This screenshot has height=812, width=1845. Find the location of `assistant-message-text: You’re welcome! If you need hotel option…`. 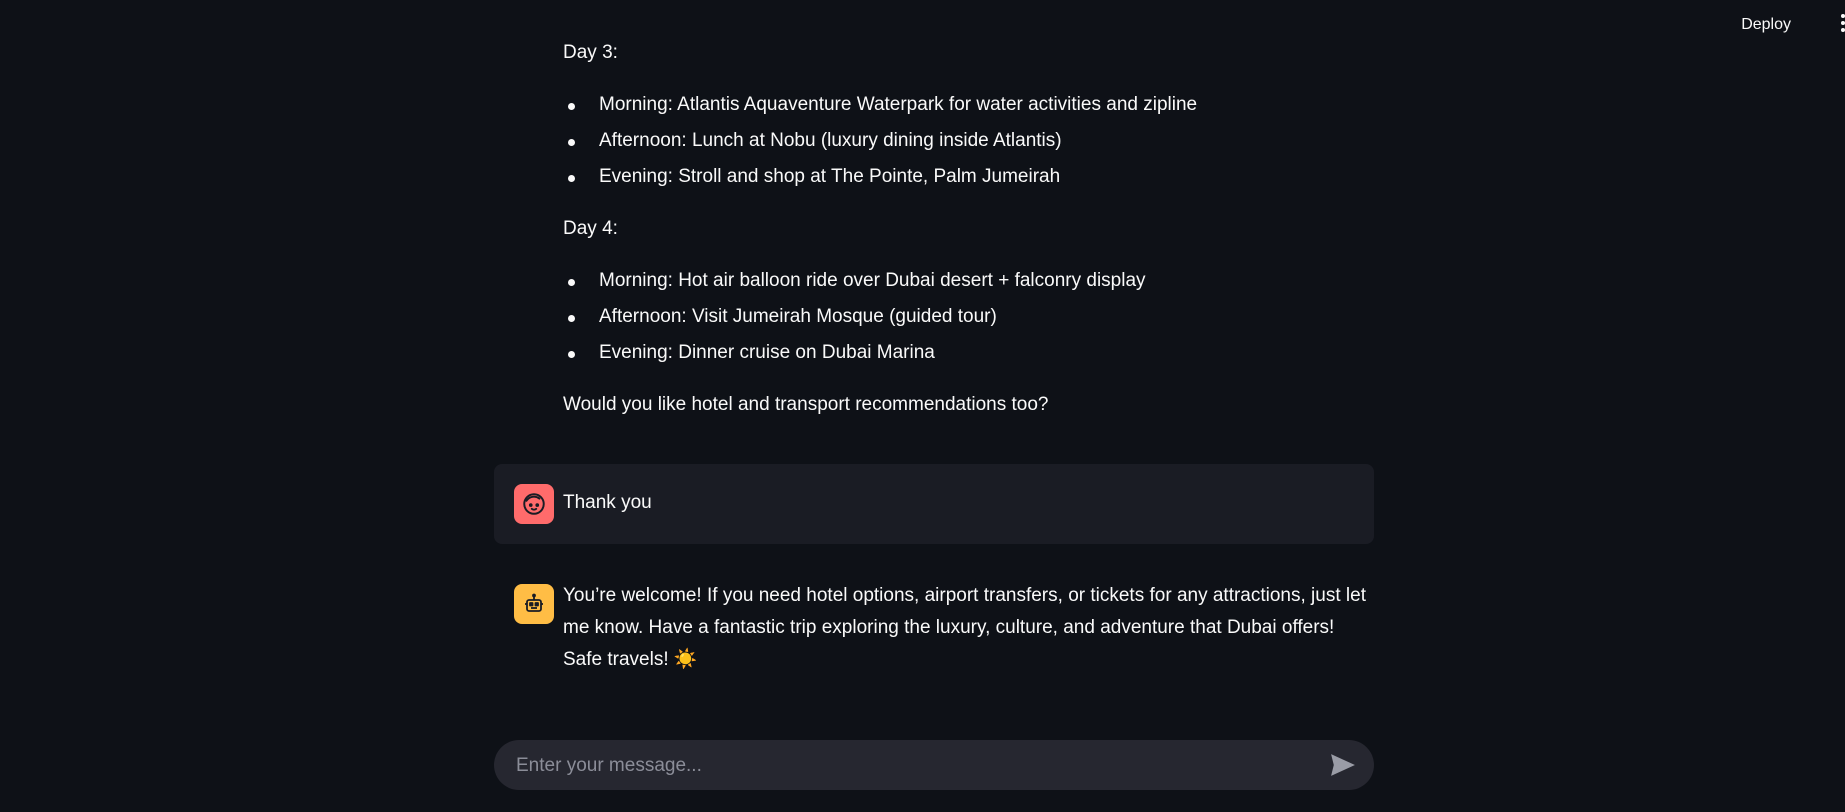

assistant-message-text: You’re welcome! If you need hotel option… is located at coordinates (964, 627).